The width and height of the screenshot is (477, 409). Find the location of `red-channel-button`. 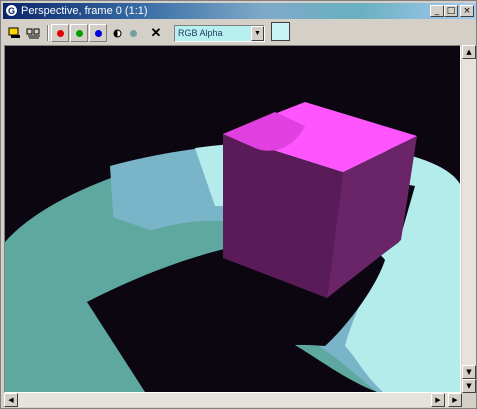

red-channel-button is located at coordinates (60, 33).